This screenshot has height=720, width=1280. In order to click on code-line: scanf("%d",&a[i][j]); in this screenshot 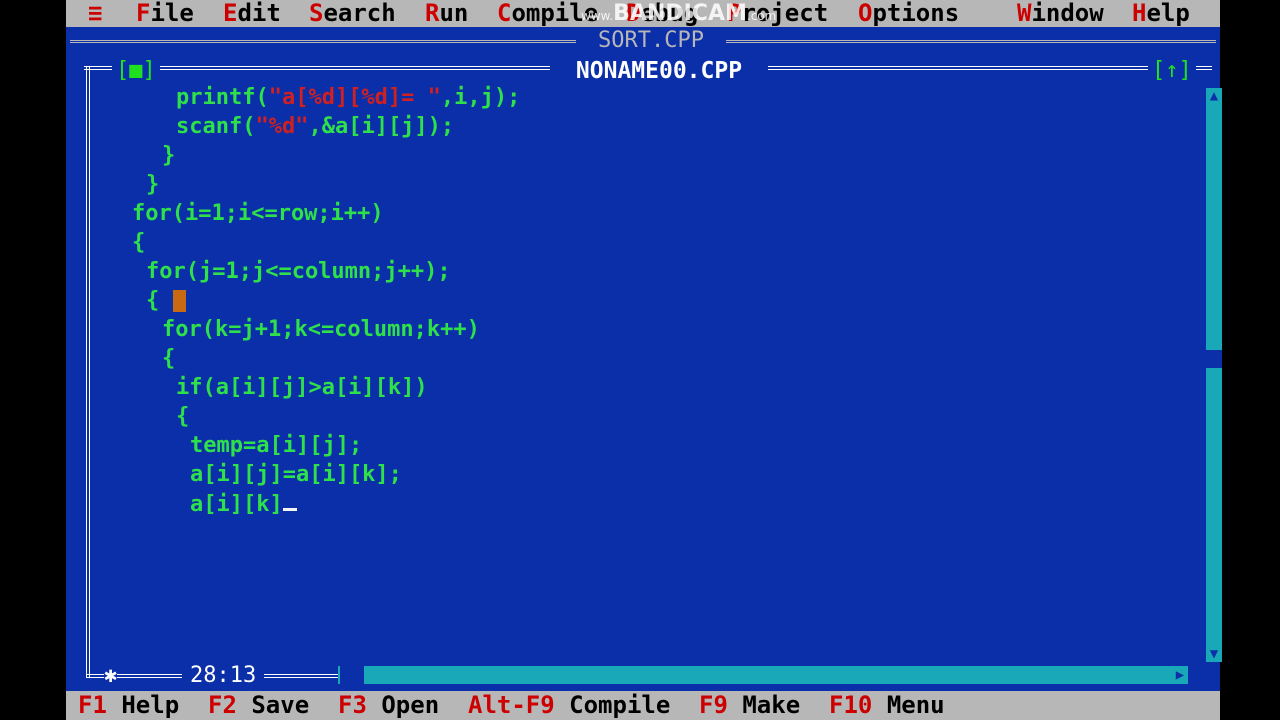, I will do `click(315, 127)`.